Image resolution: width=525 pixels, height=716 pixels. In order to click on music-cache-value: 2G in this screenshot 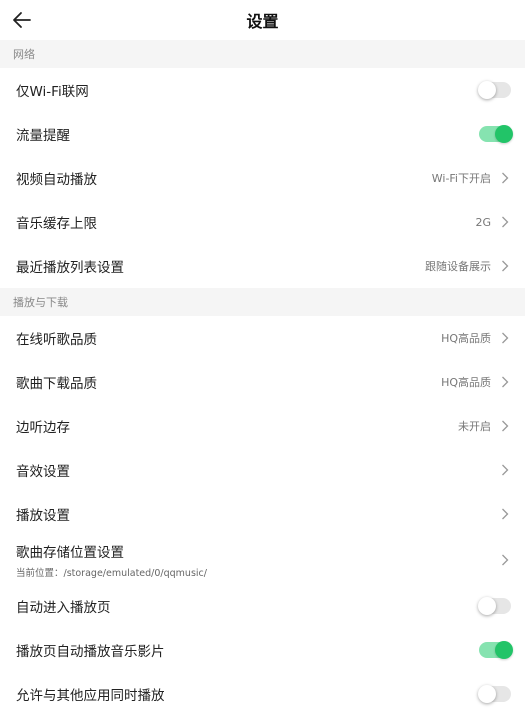, I will do `click(483, 222)`.